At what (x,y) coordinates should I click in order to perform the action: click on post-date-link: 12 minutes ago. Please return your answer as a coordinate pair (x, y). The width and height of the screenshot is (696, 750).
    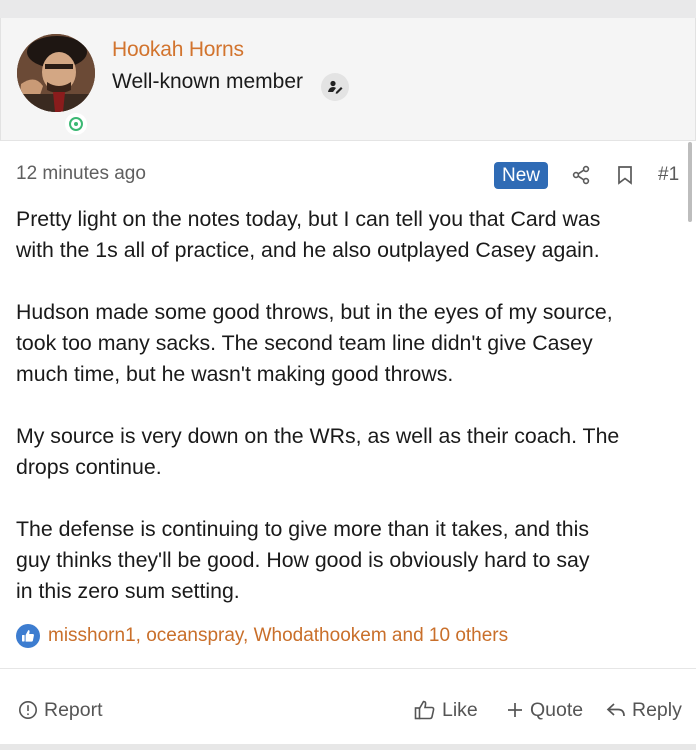
    Looking at the image, I should click on (81, 174).